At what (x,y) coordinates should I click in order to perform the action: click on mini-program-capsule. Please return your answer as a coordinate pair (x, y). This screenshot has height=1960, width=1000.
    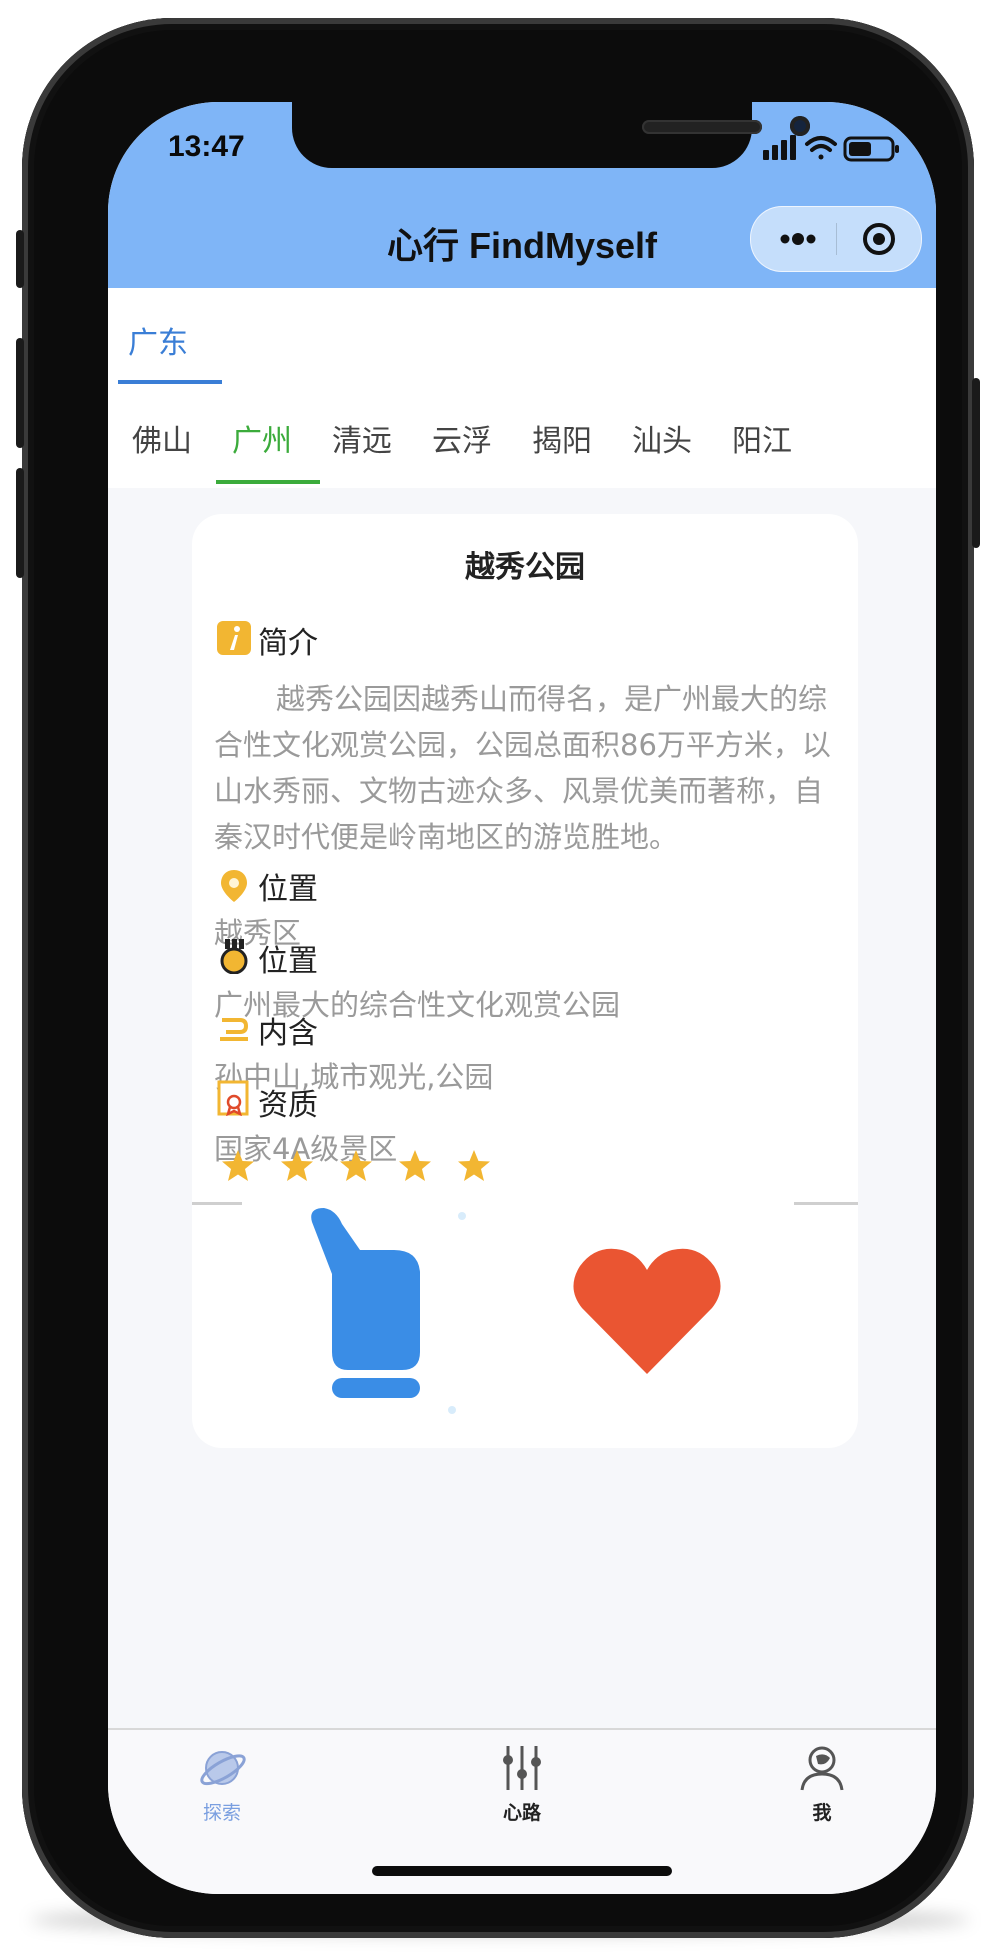
    Looking at the image, I should click on (836, 239).